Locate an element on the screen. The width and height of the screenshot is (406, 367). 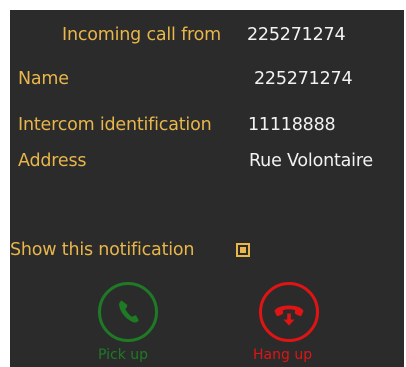
show-notification-label: Show this notification is located at coordinates (102, 250).